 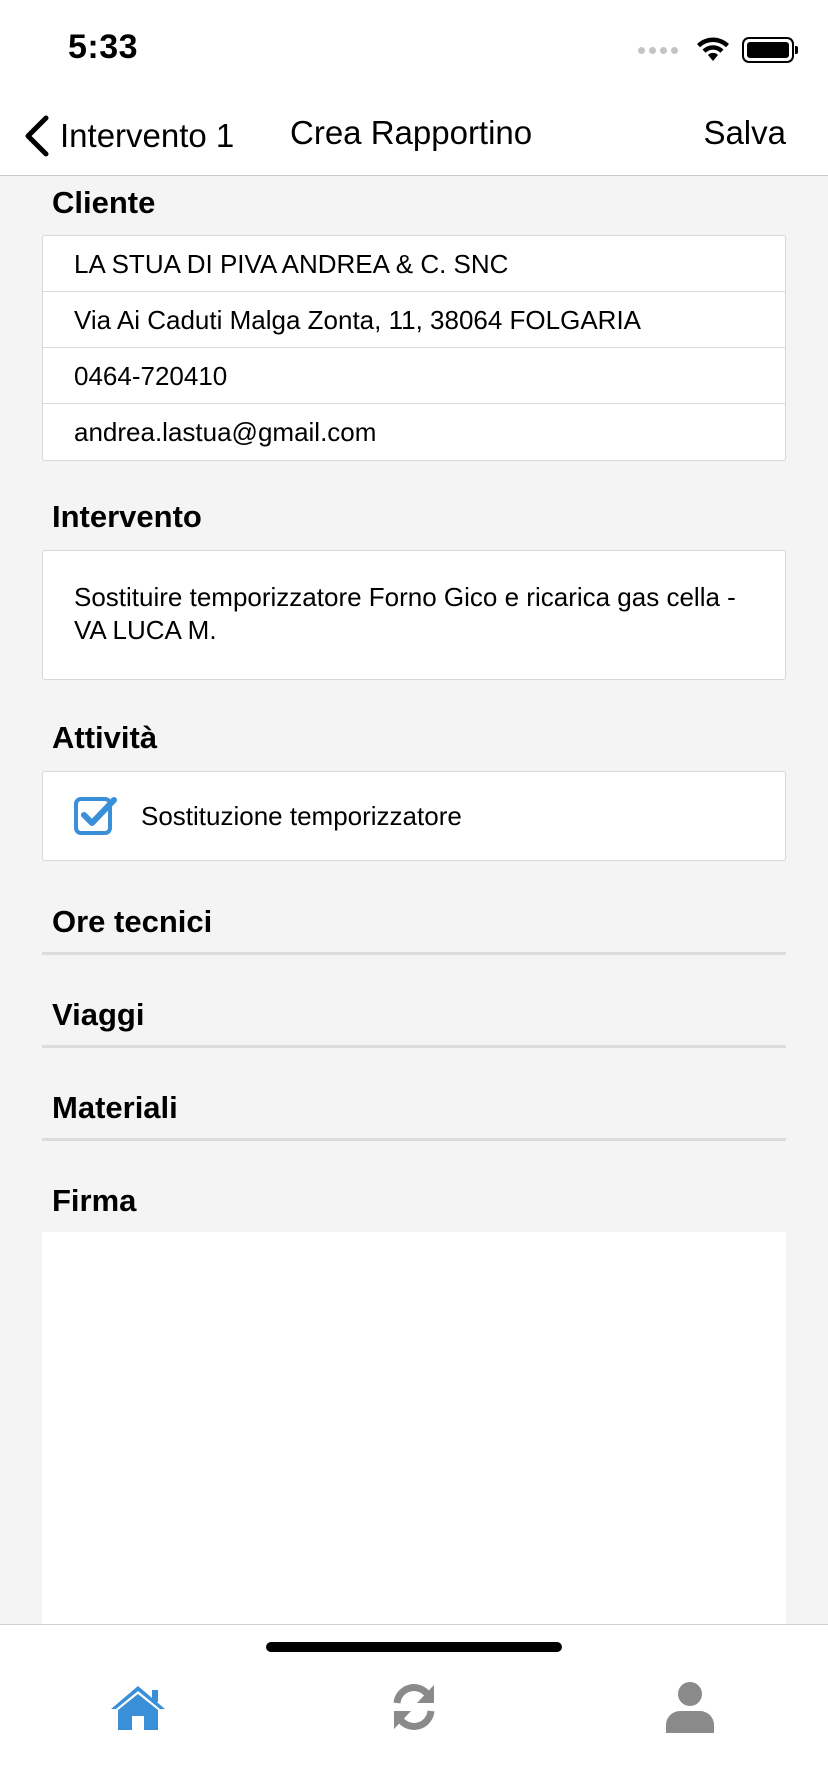 I want to click on activity-item: Sostituzione temporizzatore, so click(x=414, y=816).